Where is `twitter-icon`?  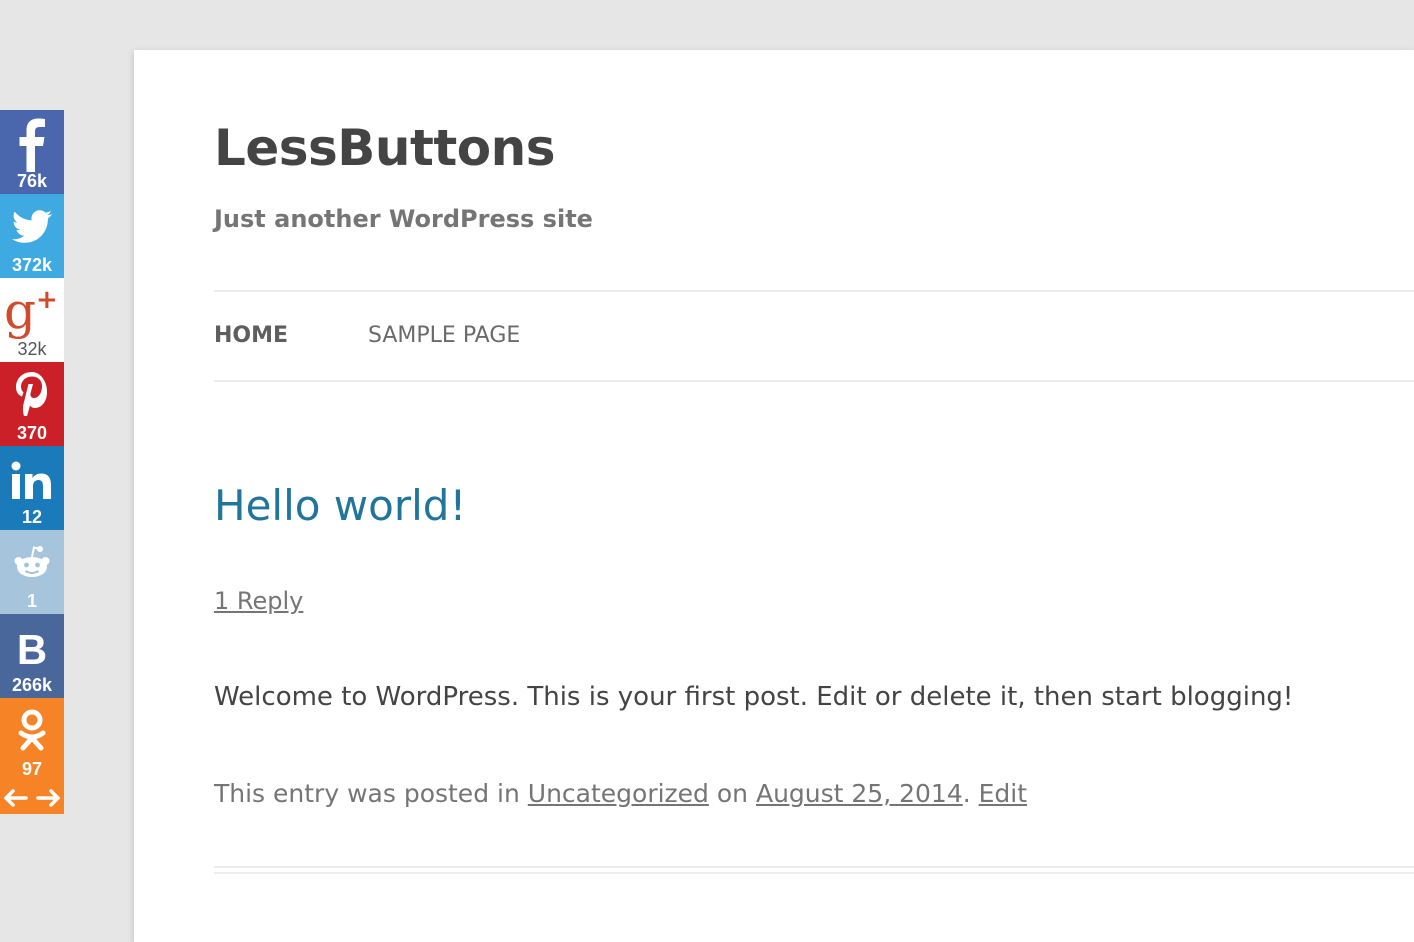 twitter-icon is located at coordinates (32, 227).